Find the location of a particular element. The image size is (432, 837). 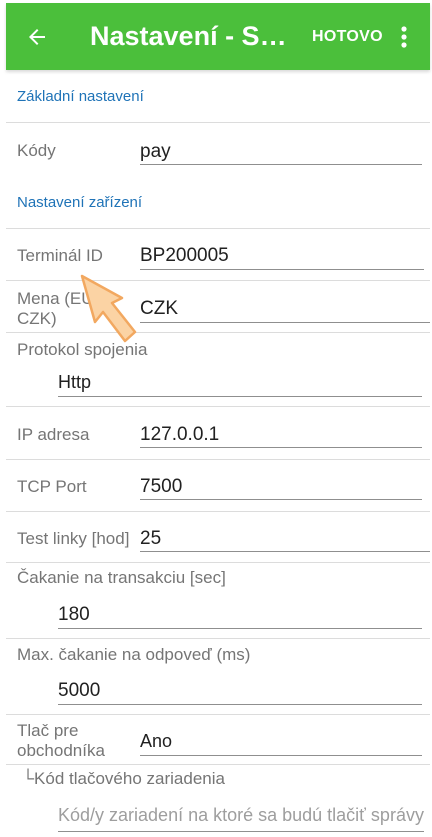

terminal-id-underline is located at coordinates (282, 269).